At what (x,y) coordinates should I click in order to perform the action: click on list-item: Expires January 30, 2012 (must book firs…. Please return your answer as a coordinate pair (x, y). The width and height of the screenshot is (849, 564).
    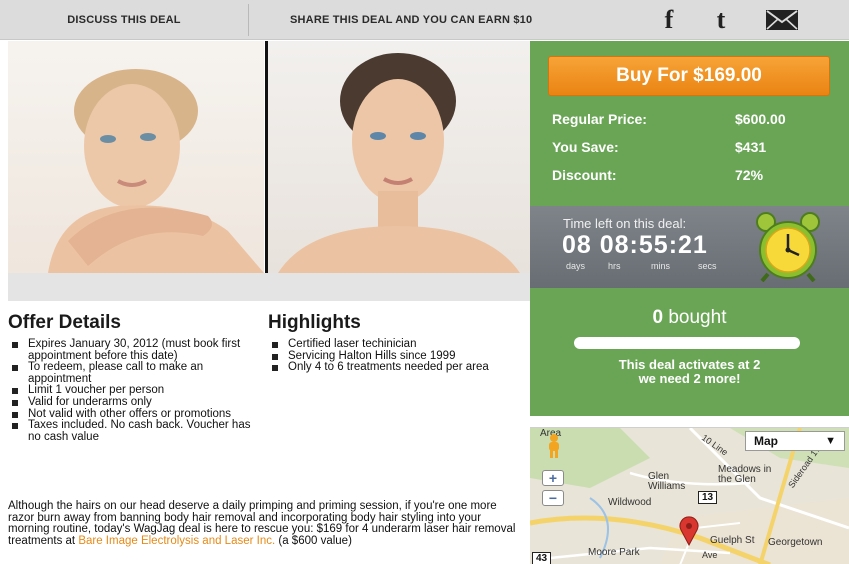
    Looking at the image, I should click on (133, 350).